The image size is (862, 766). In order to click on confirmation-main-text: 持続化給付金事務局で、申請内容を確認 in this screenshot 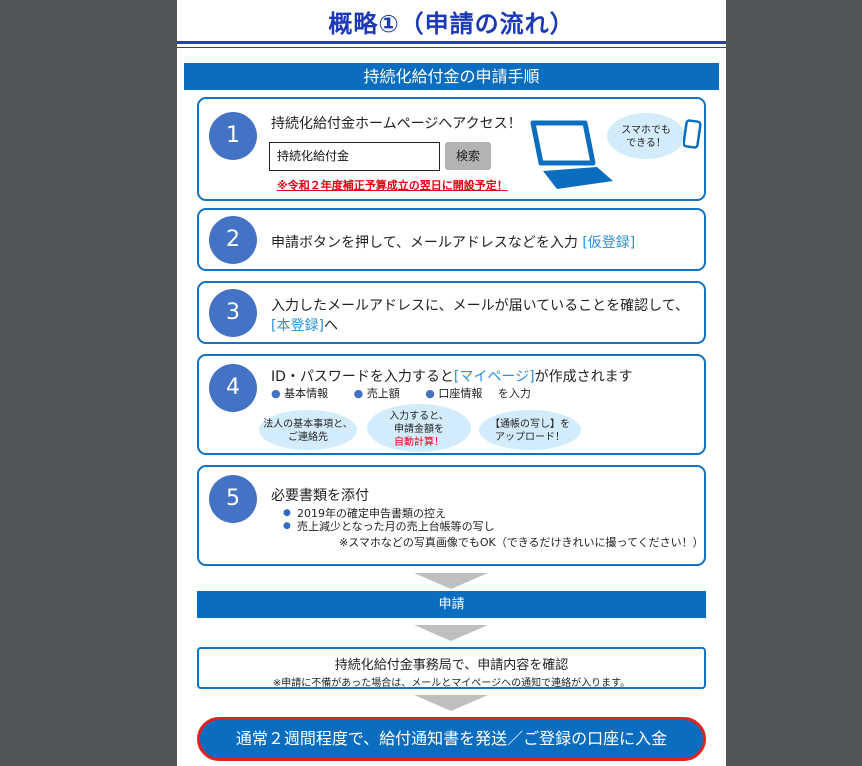, I will do `click(451, 665)`.